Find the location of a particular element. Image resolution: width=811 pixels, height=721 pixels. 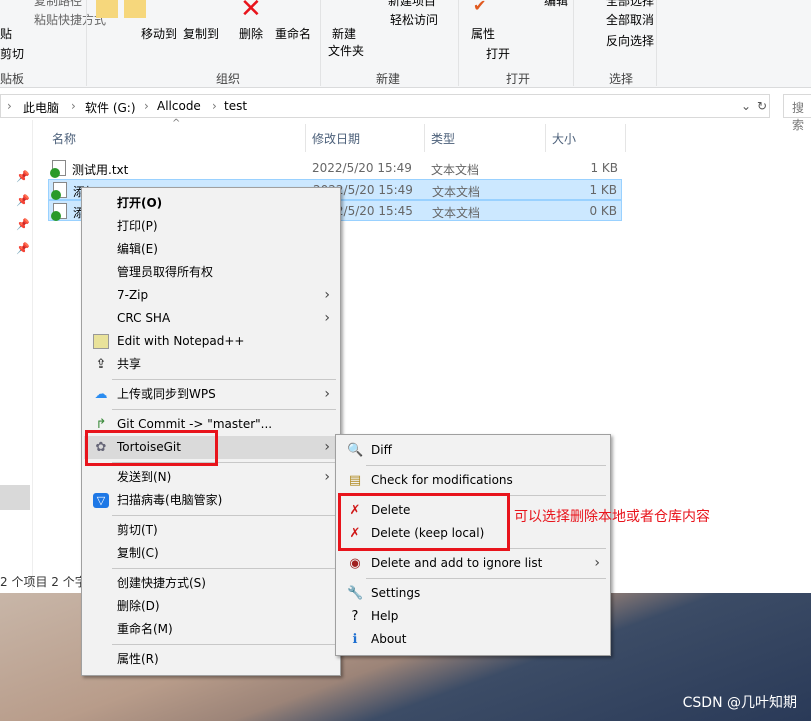

open-button: 打开 is located at coordinates (498, 53).